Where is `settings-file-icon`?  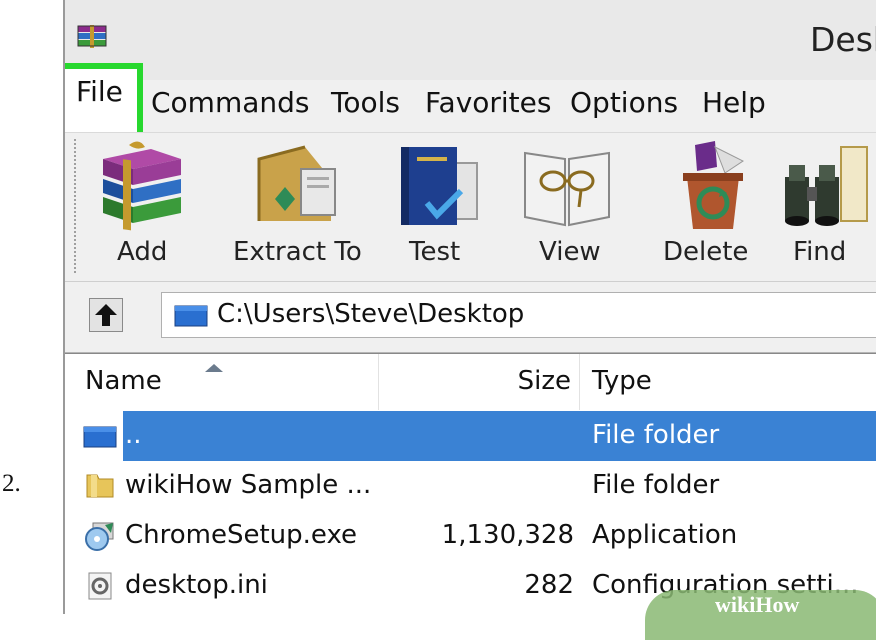
settings-file-icon is located at coordinates (100, 586).